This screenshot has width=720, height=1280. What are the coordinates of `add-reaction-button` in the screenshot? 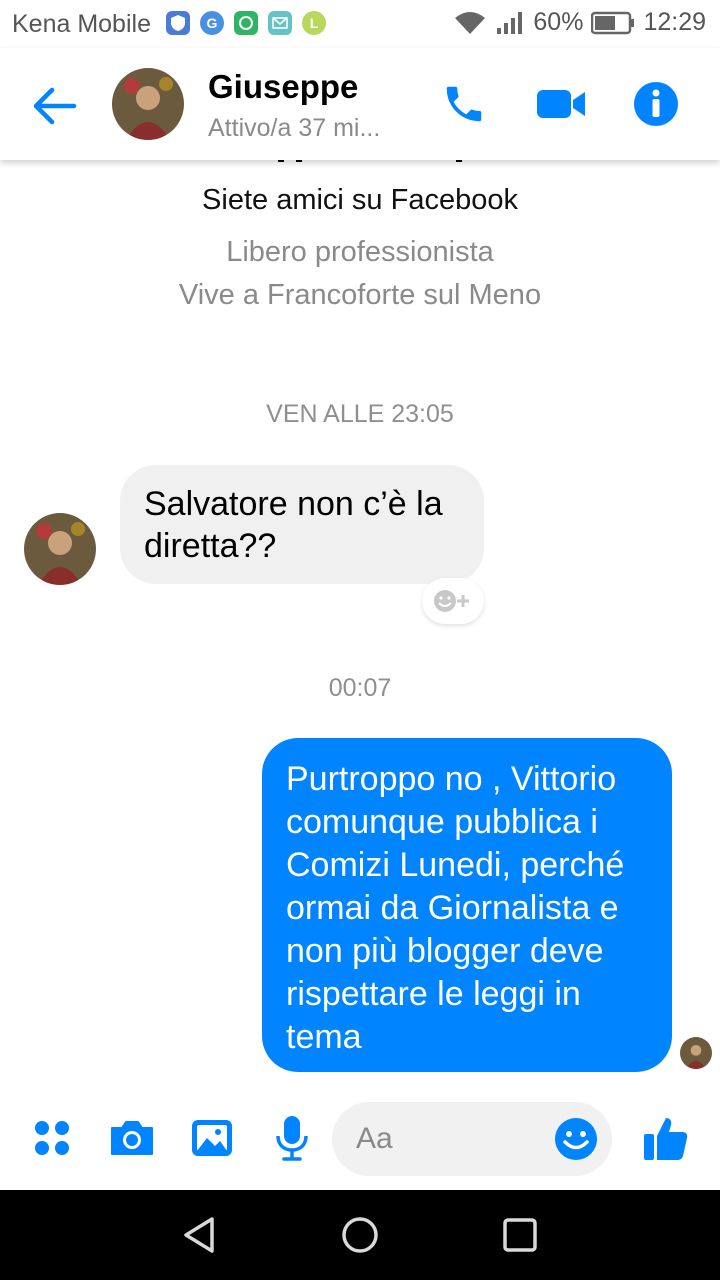 It's located at (453, 601).